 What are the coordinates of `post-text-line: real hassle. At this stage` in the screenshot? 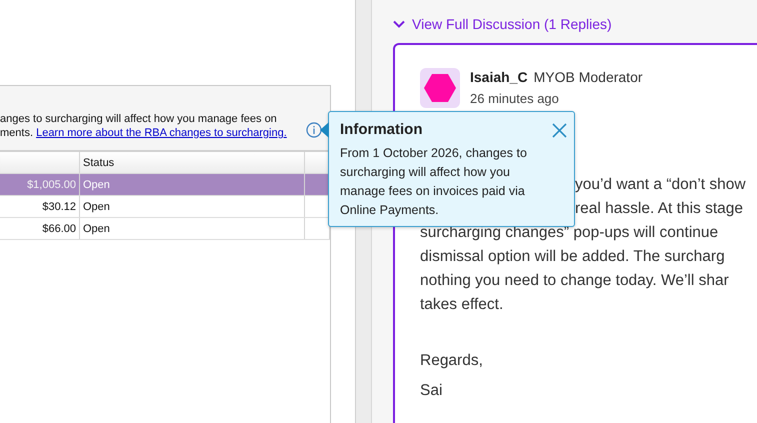 It's located at (659, 209).